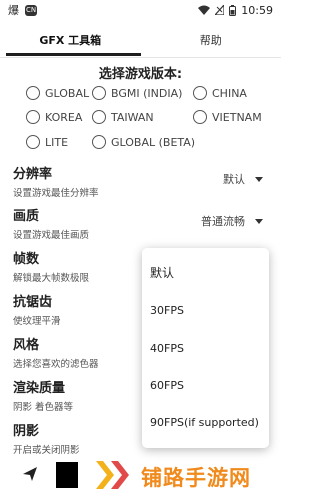 This screenshot has height=500, width=320. I want to click on status-left: 爆 CN, so click(22, 10).